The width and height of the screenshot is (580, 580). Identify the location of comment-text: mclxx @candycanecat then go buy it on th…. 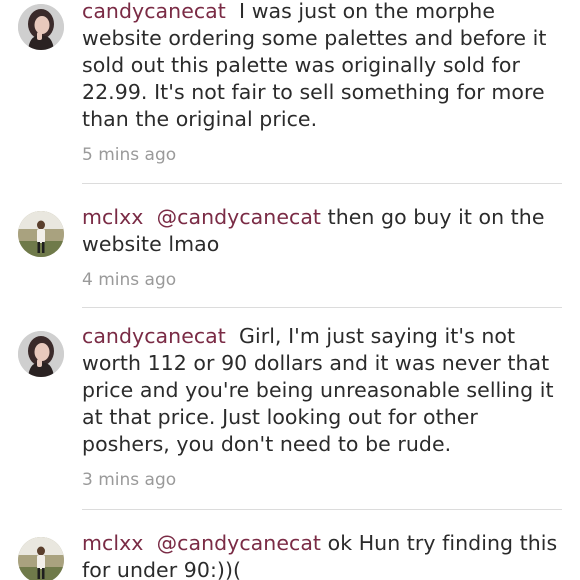
(322, 231).